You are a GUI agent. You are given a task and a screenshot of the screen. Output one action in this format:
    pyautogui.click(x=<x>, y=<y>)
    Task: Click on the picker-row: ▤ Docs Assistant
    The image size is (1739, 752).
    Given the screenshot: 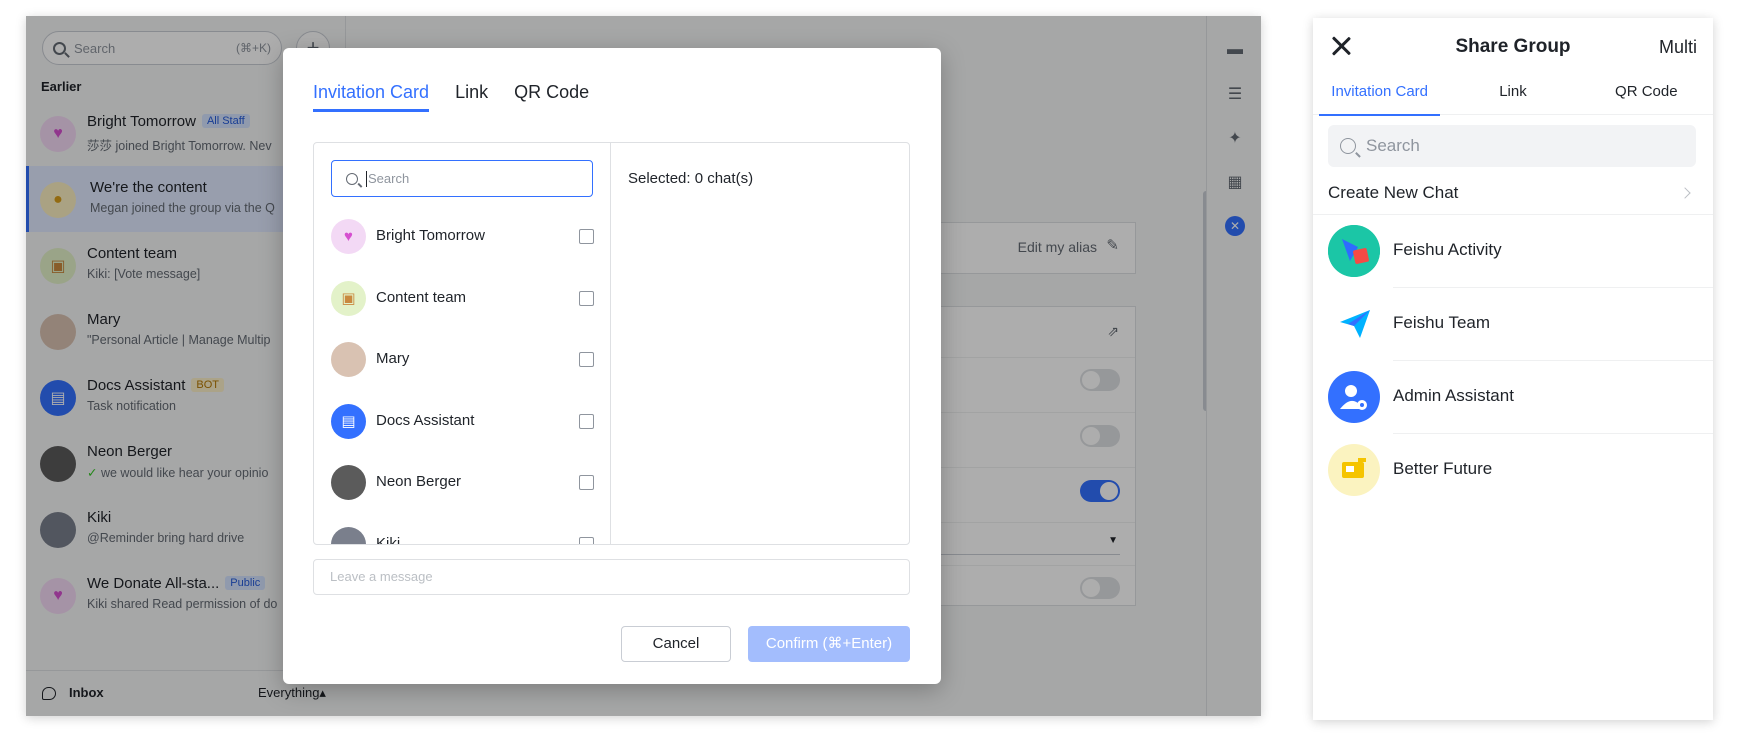 What is the action you would take?
    pyautogui.click(x=462, y=429)
    